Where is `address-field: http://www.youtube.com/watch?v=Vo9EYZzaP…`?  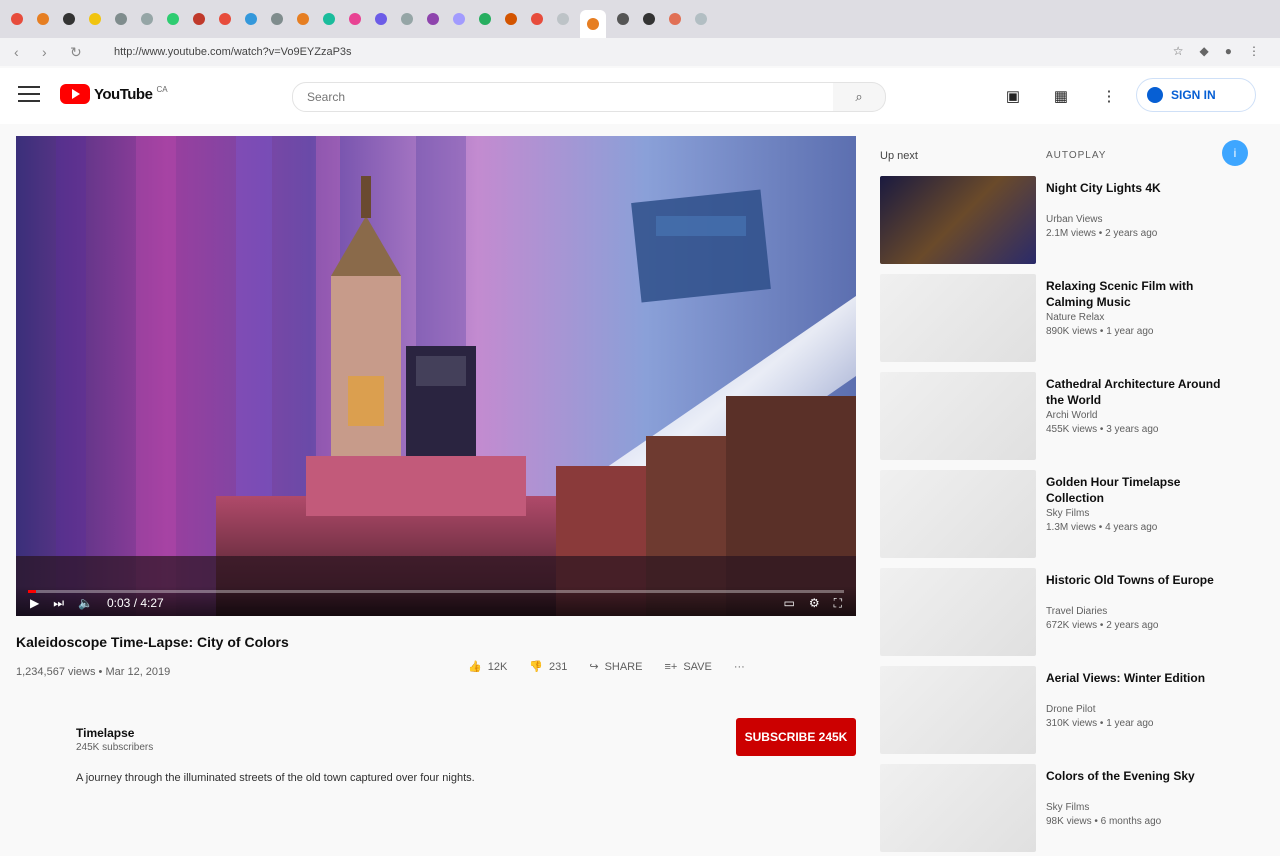
address-field: http://www.youtube.com/watch?v=Vo9EYZzaP… is located at coordinates (233, 52).